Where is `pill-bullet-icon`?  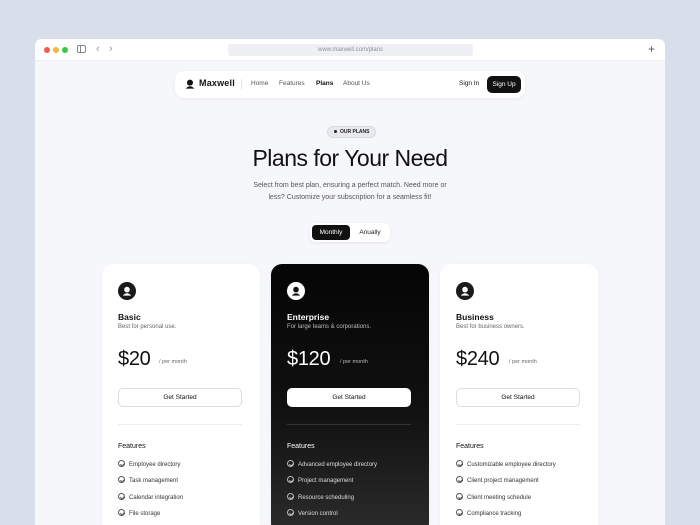
pill-bullet-icon is located at coordinates (335, 132).